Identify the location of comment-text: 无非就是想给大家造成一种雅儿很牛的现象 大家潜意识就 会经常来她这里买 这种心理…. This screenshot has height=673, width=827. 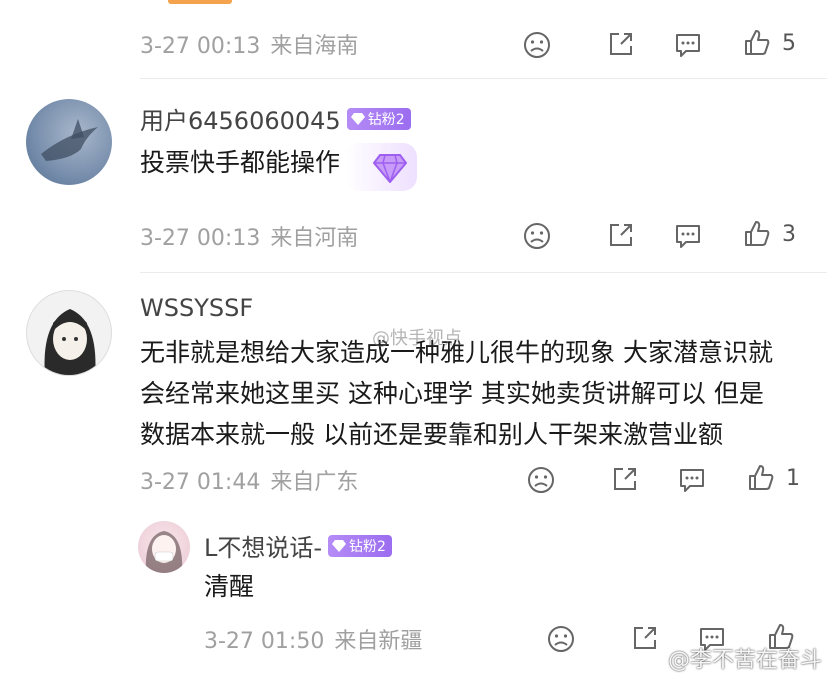
(456, 393).